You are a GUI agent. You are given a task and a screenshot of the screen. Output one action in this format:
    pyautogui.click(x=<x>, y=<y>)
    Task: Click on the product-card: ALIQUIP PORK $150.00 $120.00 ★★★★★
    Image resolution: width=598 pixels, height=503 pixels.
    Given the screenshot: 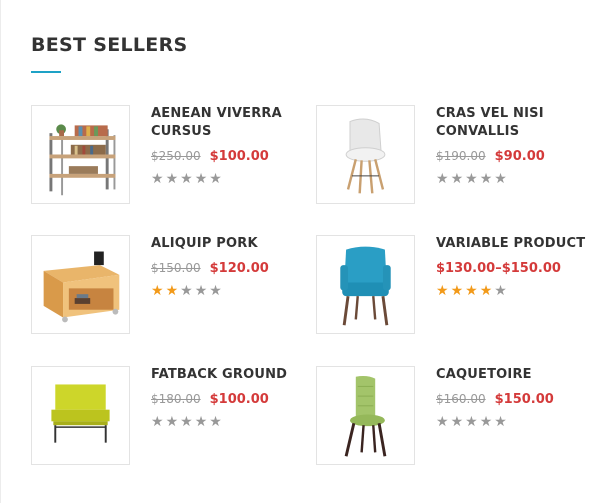 What is the action you would take?
    pyautogui.click(x=166, y=287)
    